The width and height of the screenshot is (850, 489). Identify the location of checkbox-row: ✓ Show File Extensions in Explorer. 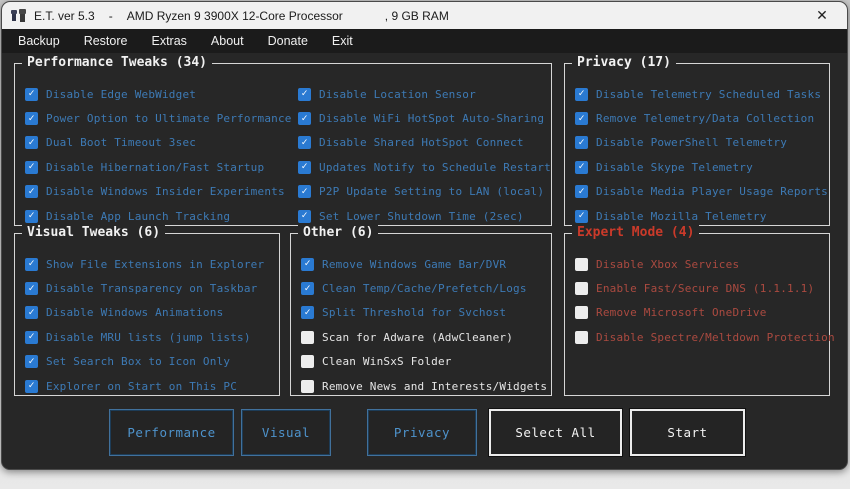
(152, 264).